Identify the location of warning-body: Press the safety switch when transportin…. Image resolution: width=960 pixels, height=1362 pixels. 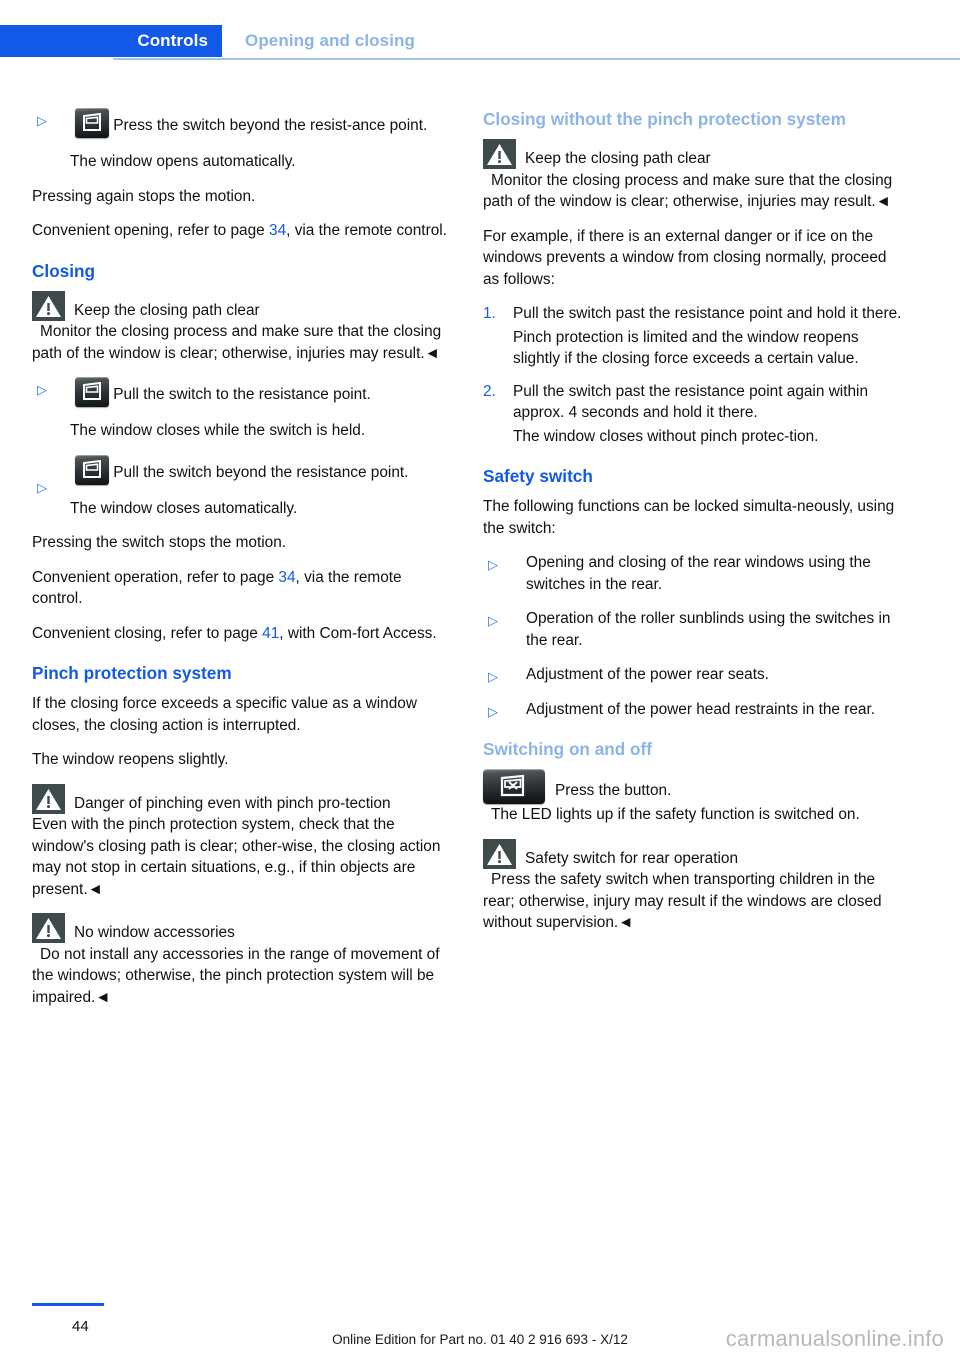
(682, 901).